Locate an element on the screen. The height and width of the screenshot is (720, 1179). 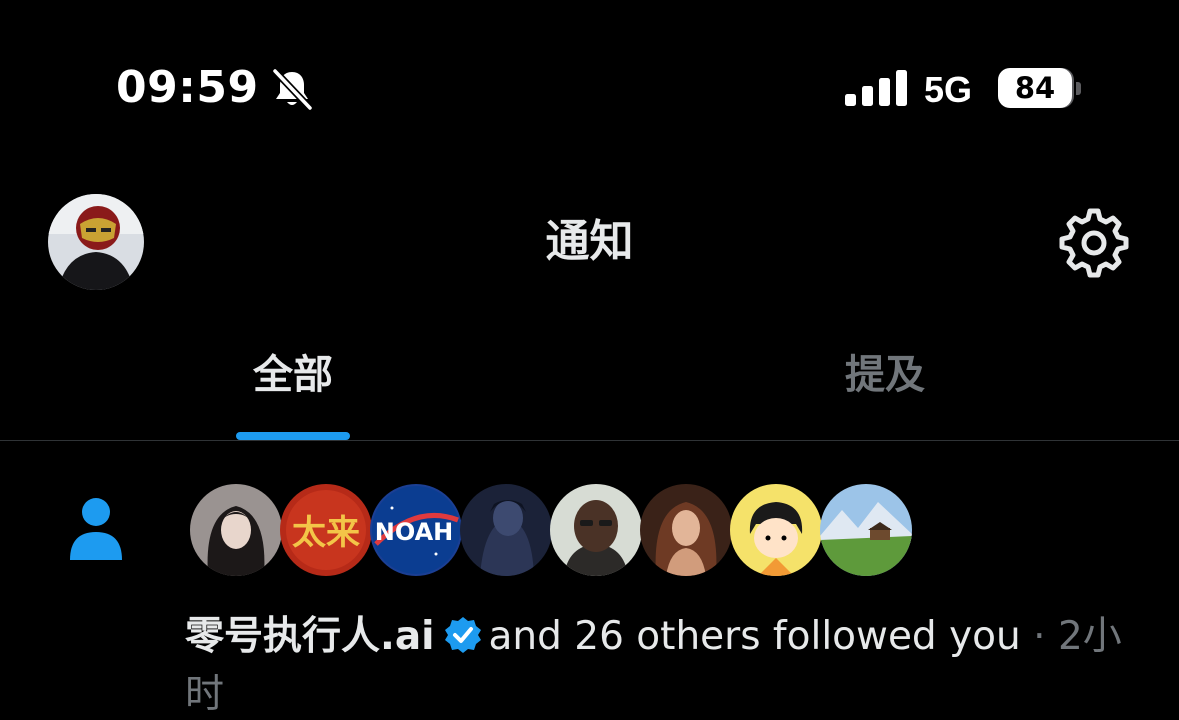
person-icon is located at coordinates (96, 529).